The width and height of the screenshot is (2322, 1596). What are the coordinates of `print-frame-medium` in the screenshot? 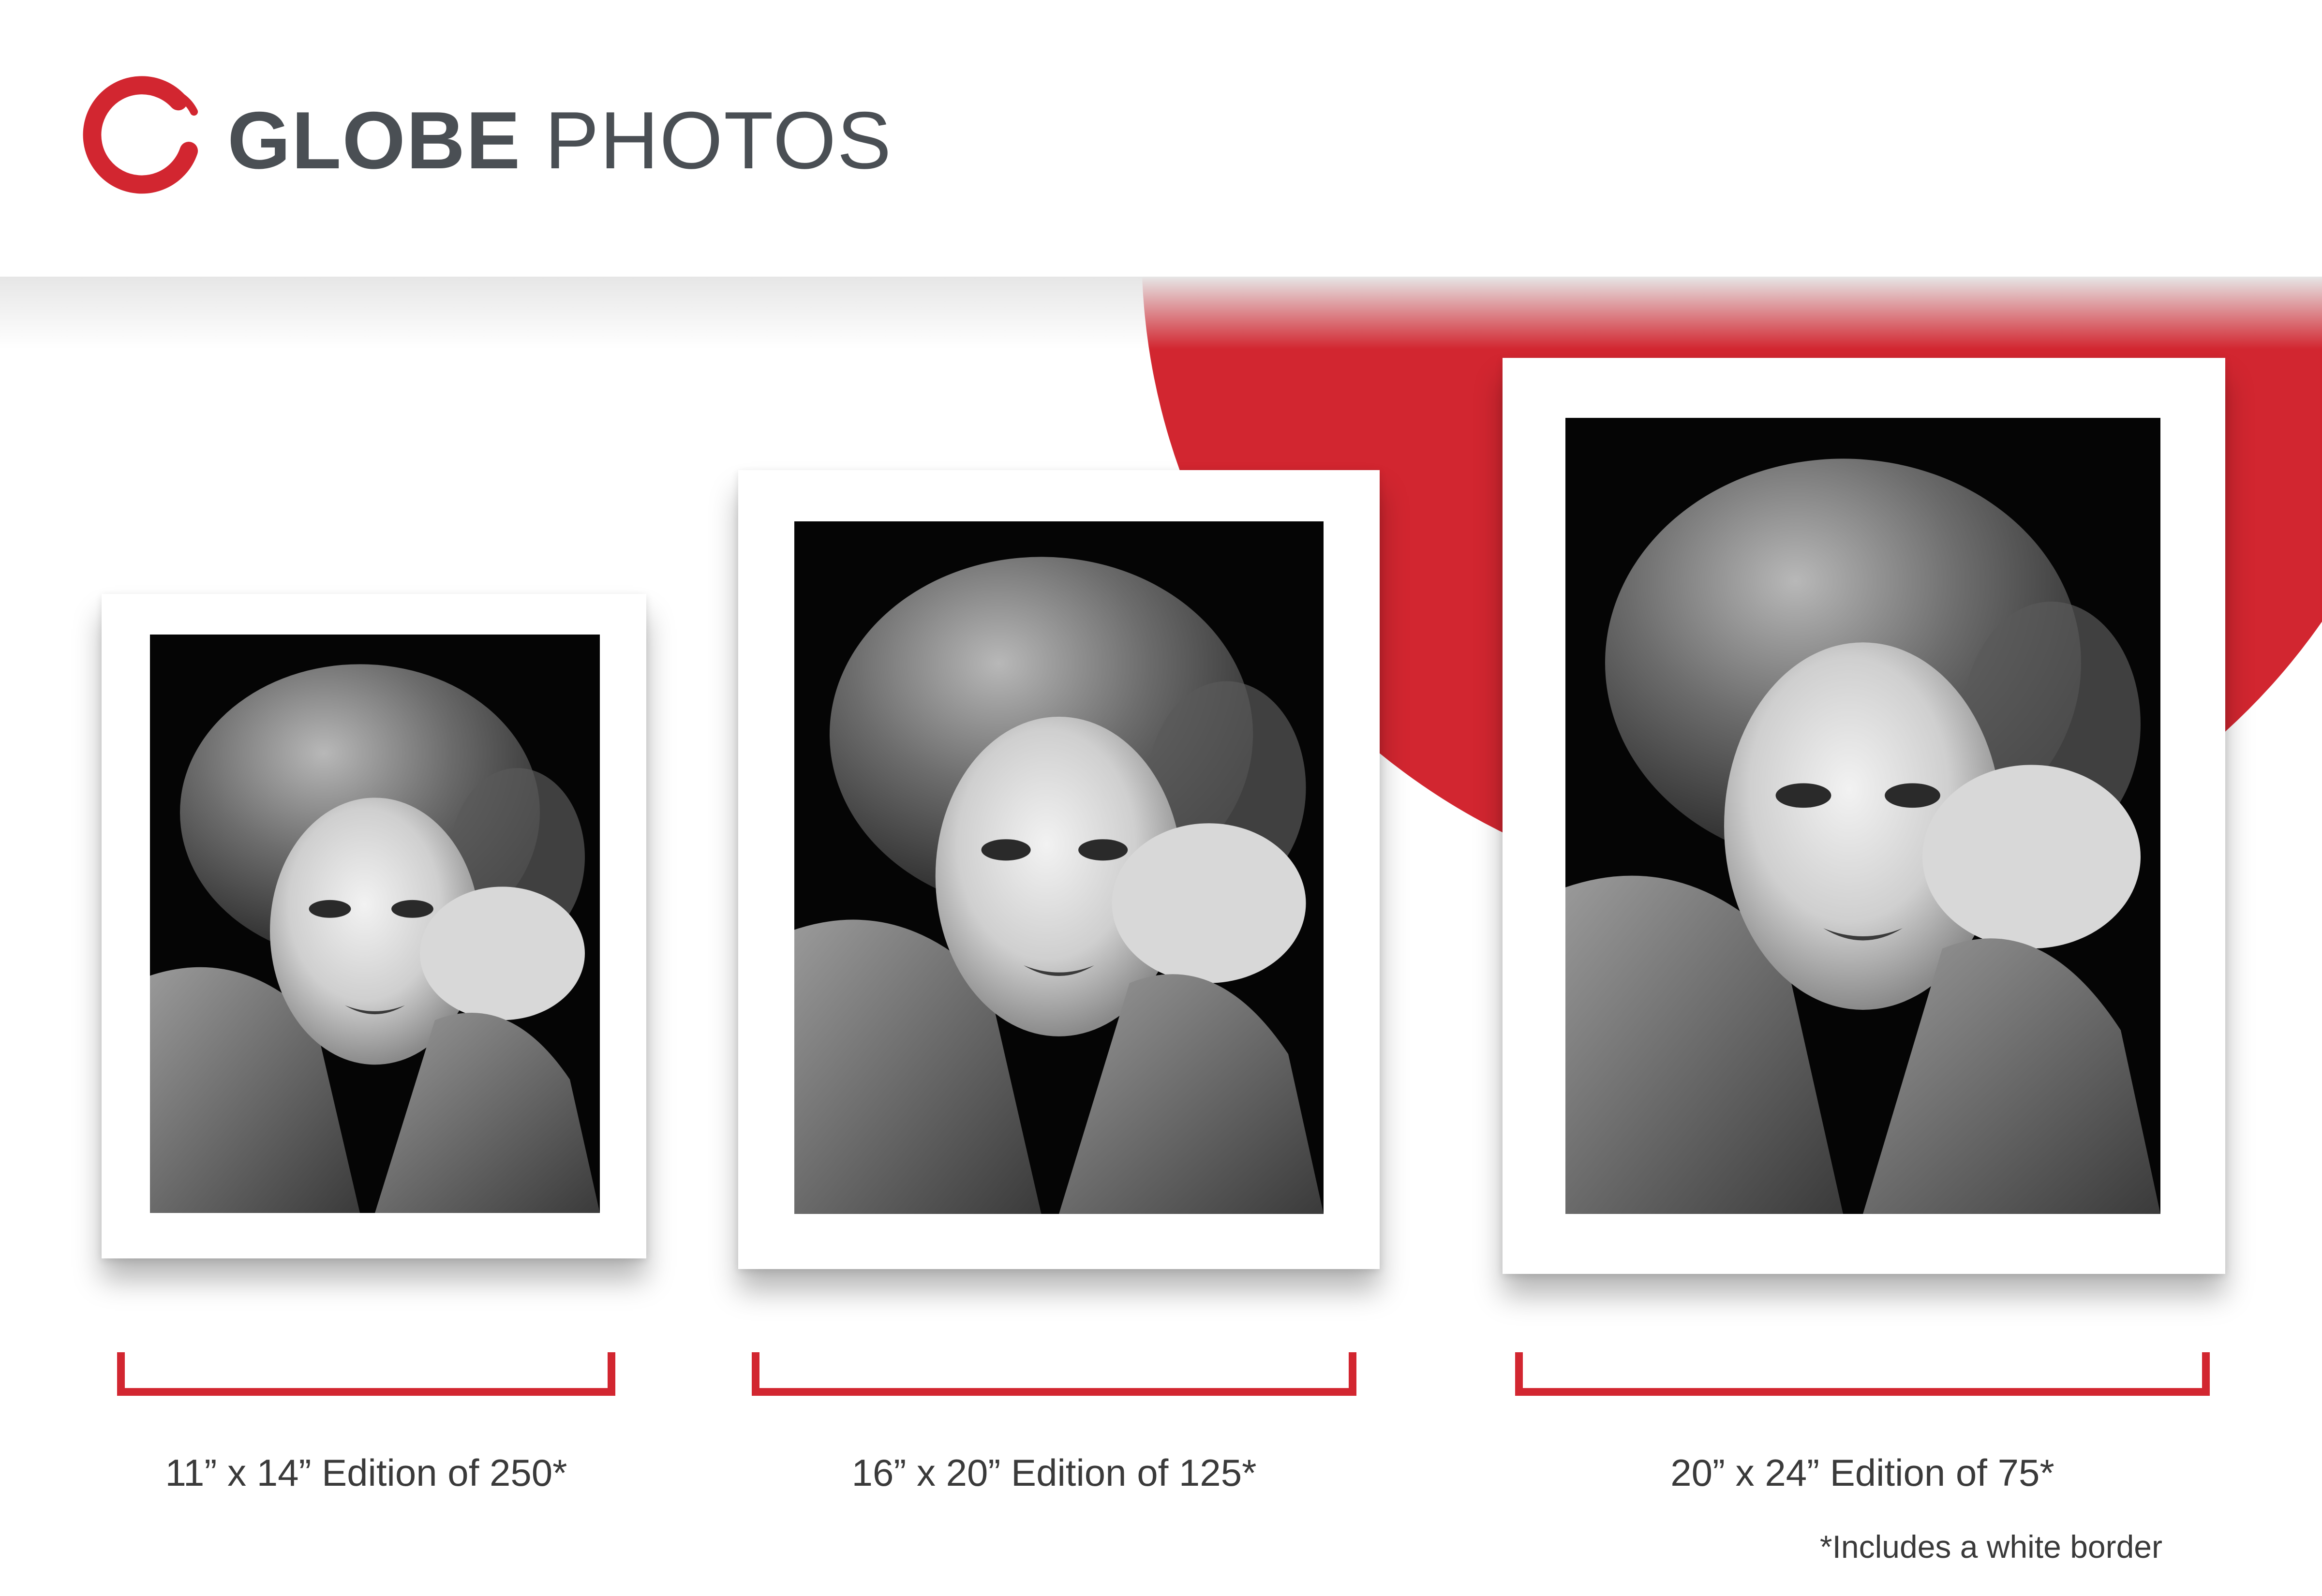 It's located at (1059, 869).